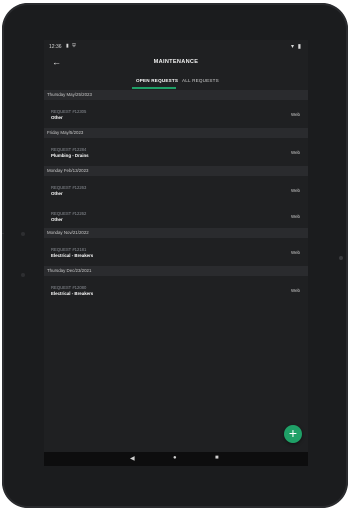  What do you see at coordinates (176, 233) in the screenshot?
I see `date-header: Monday Nov/21/2022` at bounding box center [176, 233].